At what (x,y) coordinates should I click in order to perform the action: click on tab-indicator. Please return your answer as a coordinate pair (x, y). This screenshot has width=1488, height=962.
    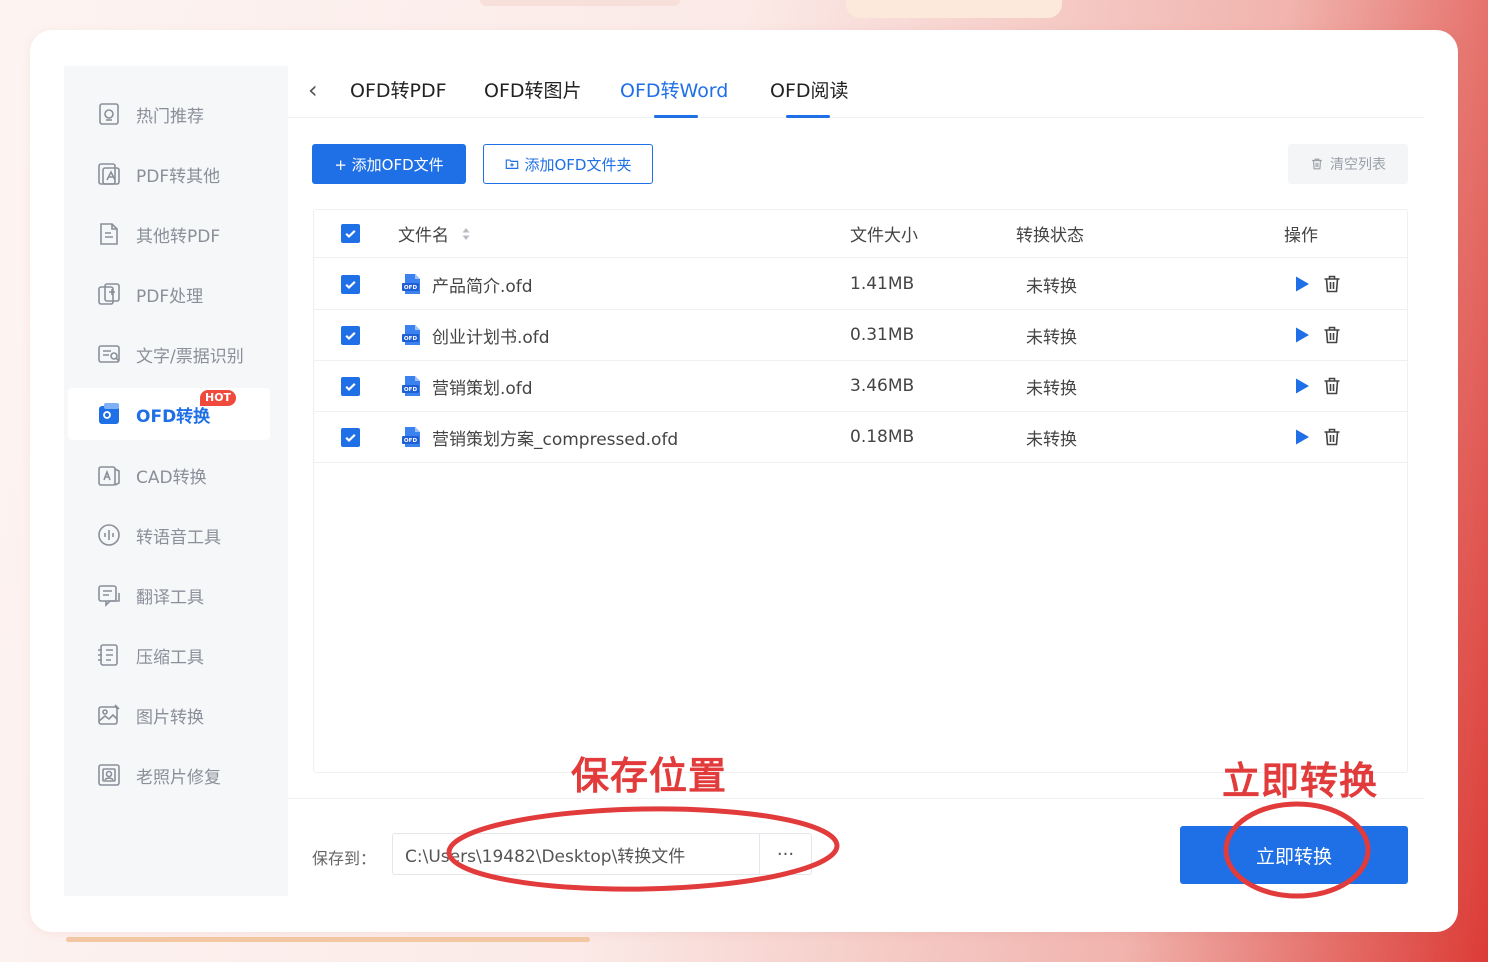
    Looking at the image, I should click on (808, 116).